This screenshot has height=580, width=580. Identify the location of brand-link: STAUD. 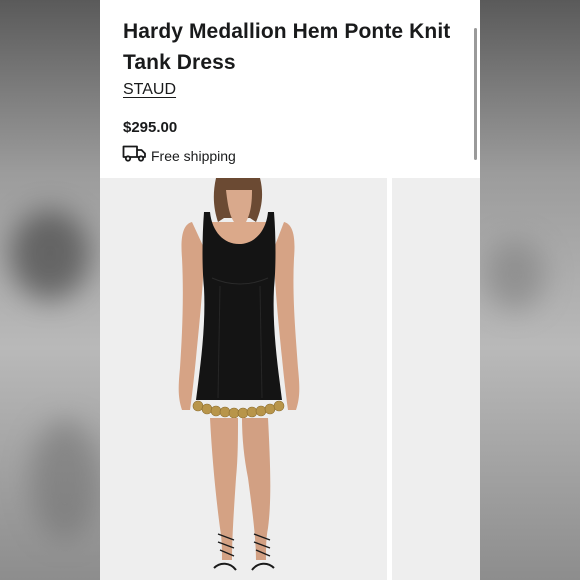
(149, 90).